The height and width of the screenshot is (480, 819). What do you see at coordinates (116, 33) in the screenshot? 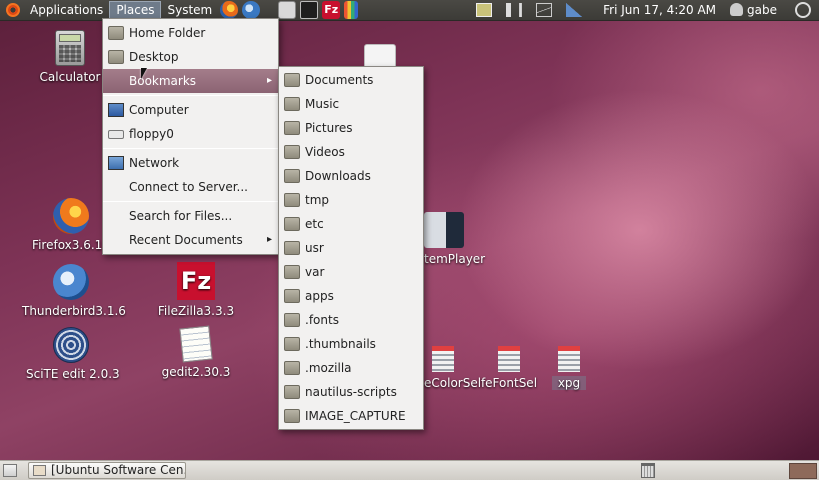
I see `home-folder-icon` at bounding box center [116, 33].